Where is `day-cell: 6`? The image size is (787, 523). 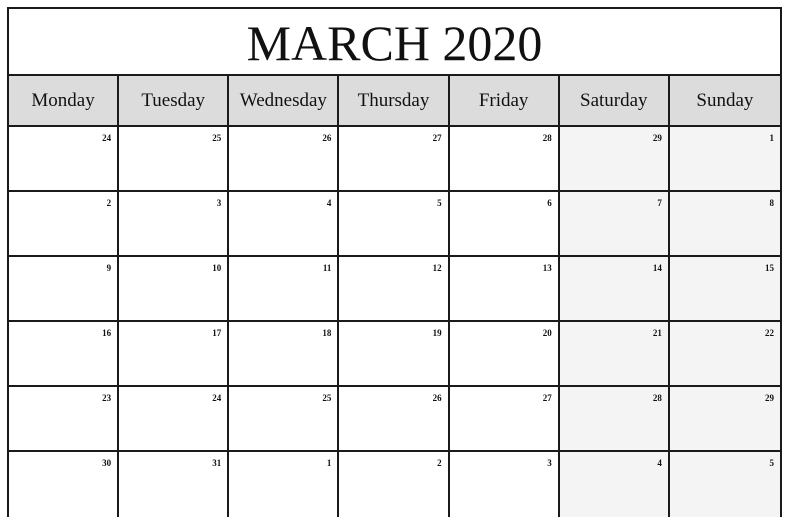 day-cell: 6 is located at coordinates (504, 224).